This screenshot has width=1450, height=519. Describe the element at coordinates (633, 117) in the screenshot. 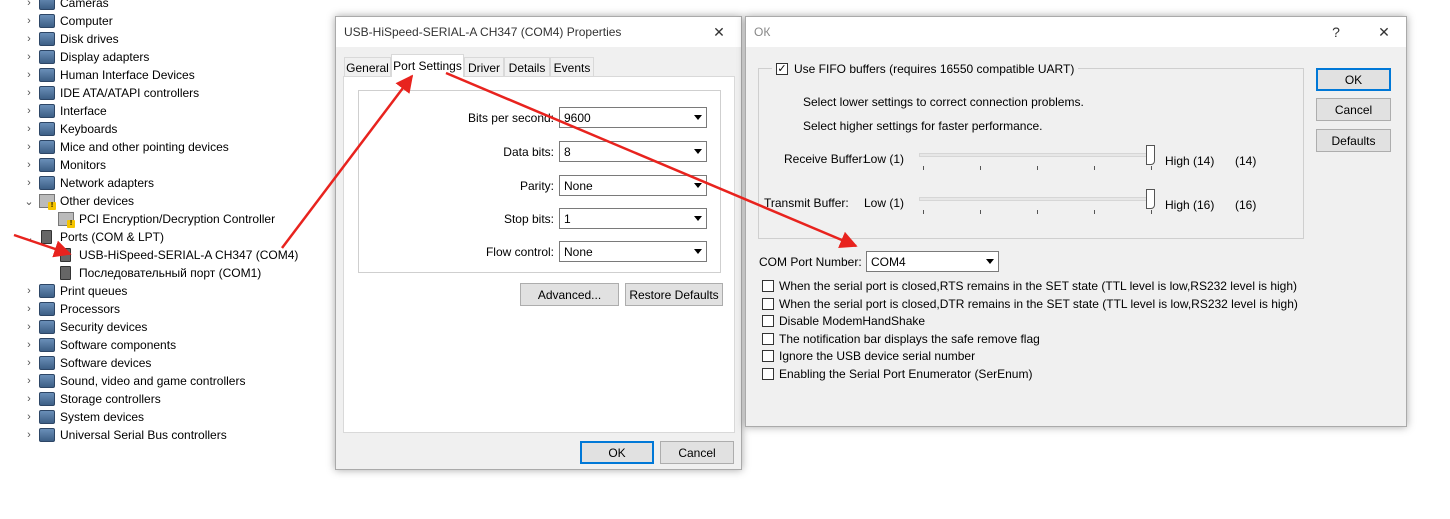

I see `bits-per-second-select: 9600` at that location.